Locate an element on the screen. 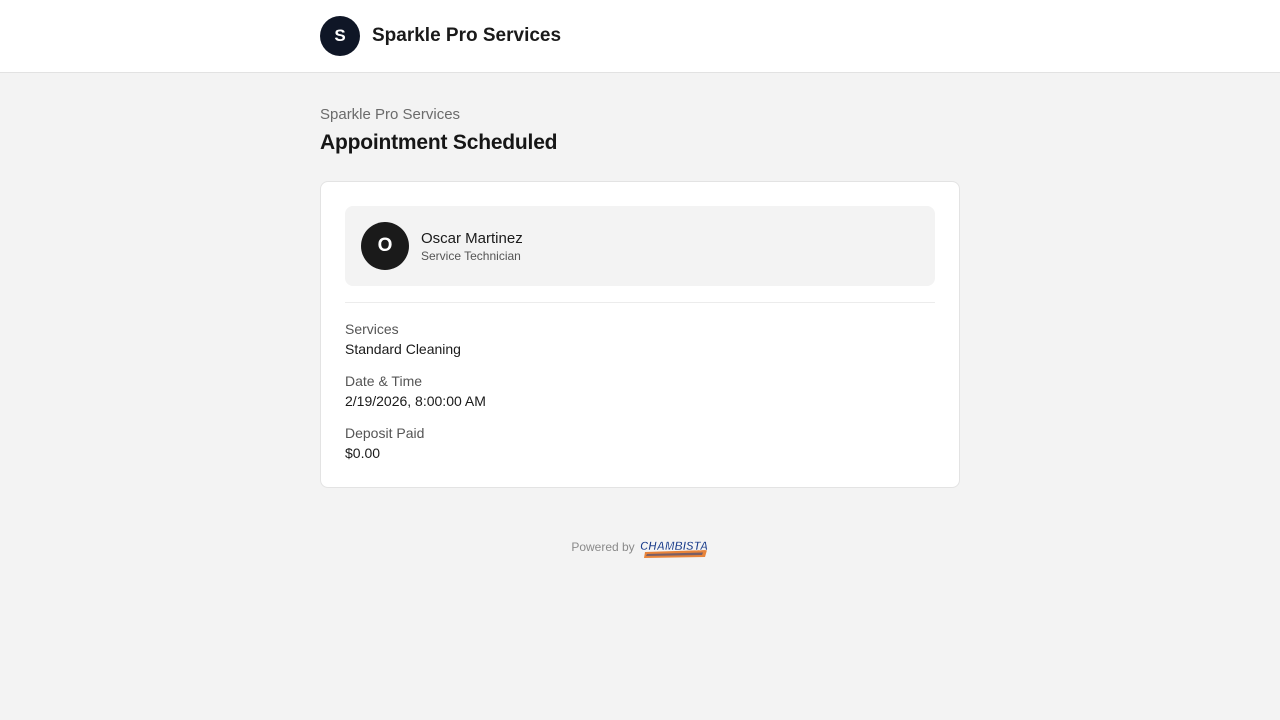 The image size is (1280, 720). top-bar: S Sparkle Pro Services is located at coordinates (640, 36).